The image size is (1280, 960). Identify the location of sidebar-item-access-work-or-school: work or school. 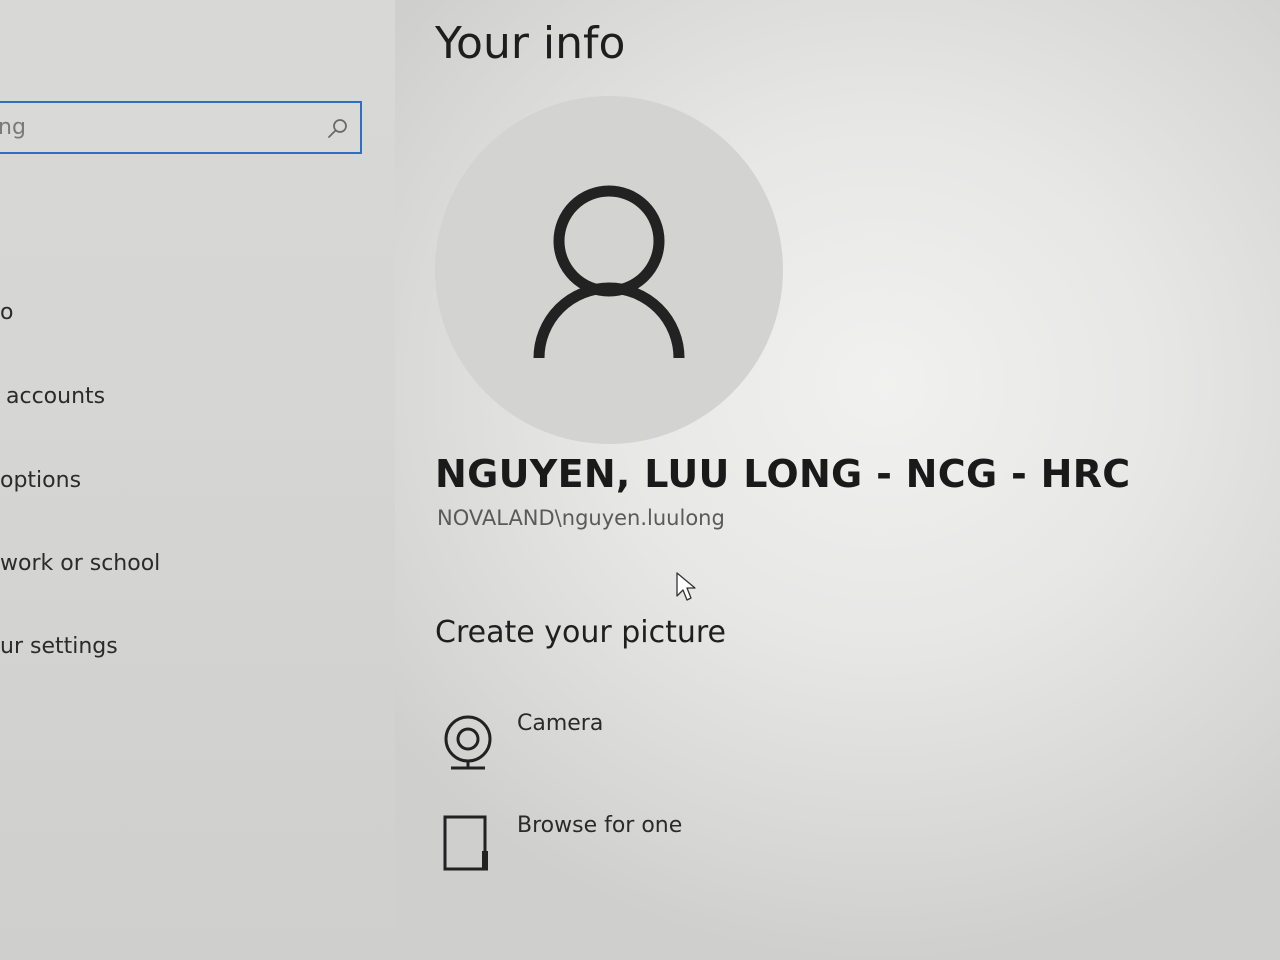
(80, 563).